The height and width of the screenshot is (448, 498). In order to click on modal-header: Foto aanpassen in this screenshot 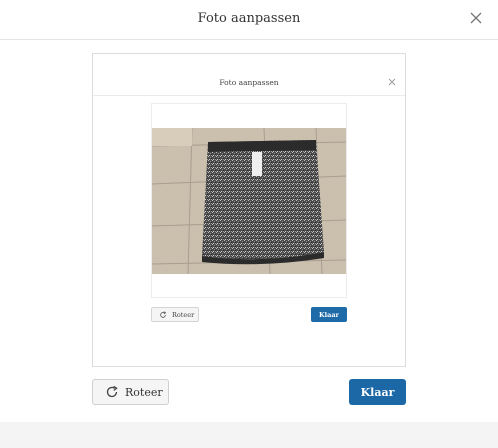, I will do `click(249, 20)`.